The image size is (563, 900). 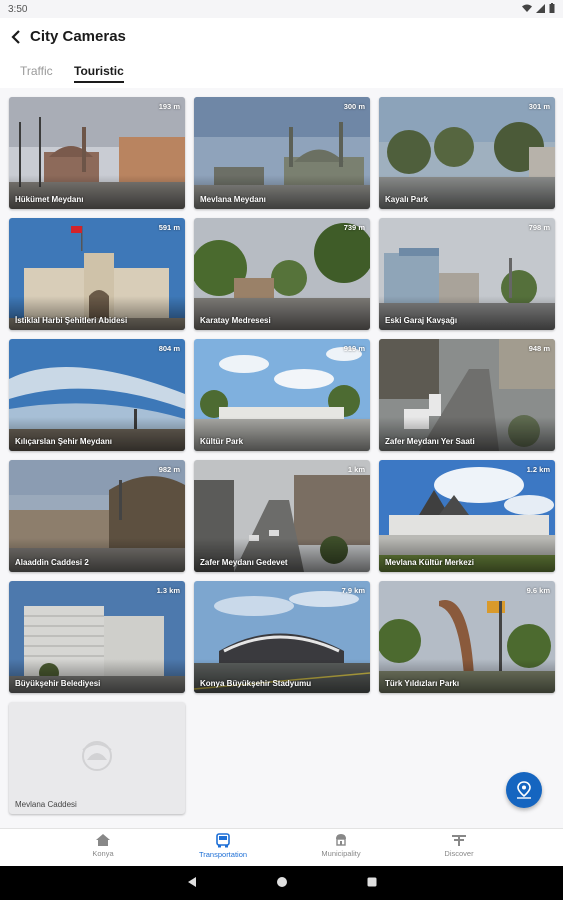 I want to click on camera-name: Mevlana Caddesi, so click(x=46, y=804).